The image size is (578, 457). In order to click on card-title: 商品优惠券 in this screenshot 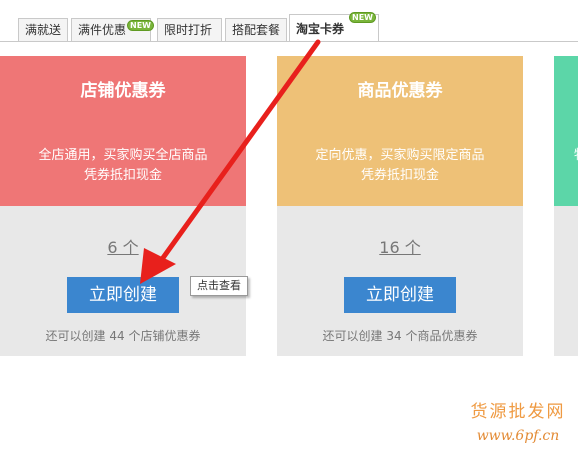, I will do `click(400, 91)`.